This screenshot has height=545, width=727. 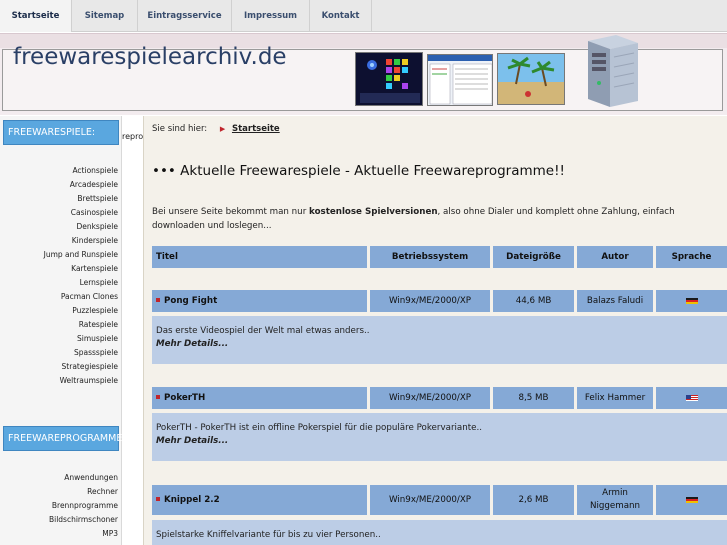 What do you see at coordinates (231, 212) in the screenshot?
I see `intro-text-start: Bei unsere Seite bekommt man nur` at bounding box center [231, 212].